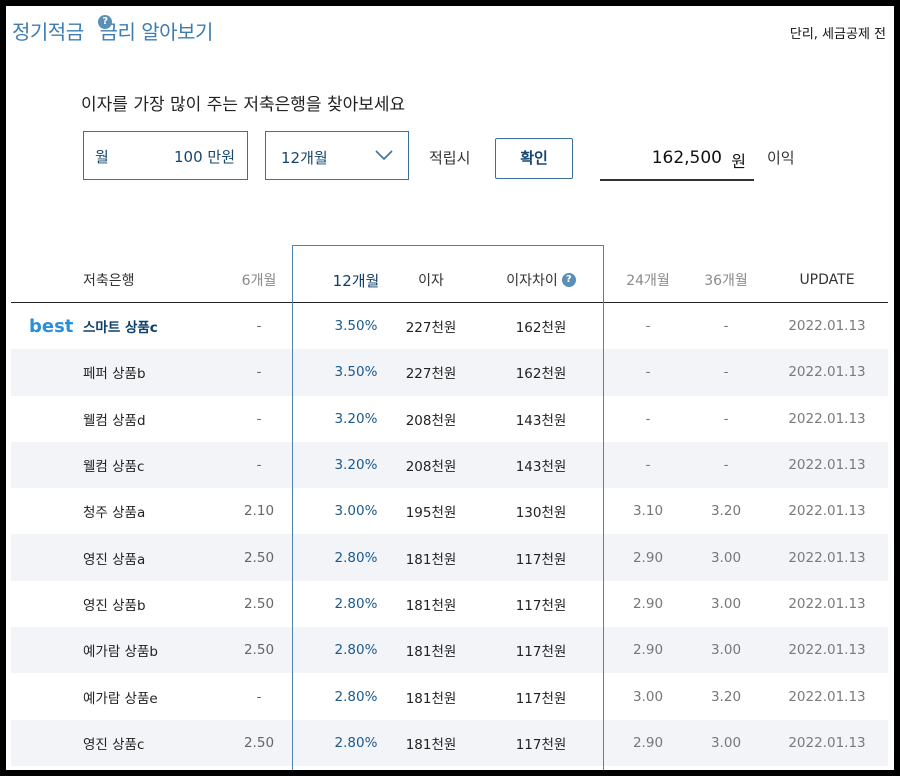 This screenshot has height=776, width=900. I want to click on period-value: 12개월, so click(304, 158).